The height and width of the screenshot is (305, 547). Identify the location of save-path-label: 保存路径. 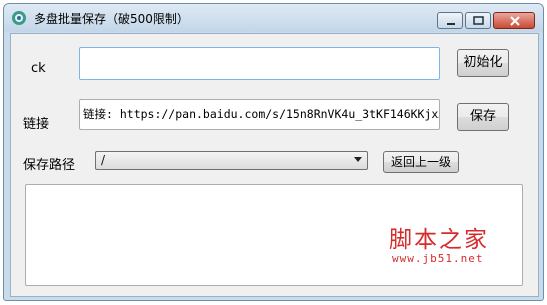
(49, 165).